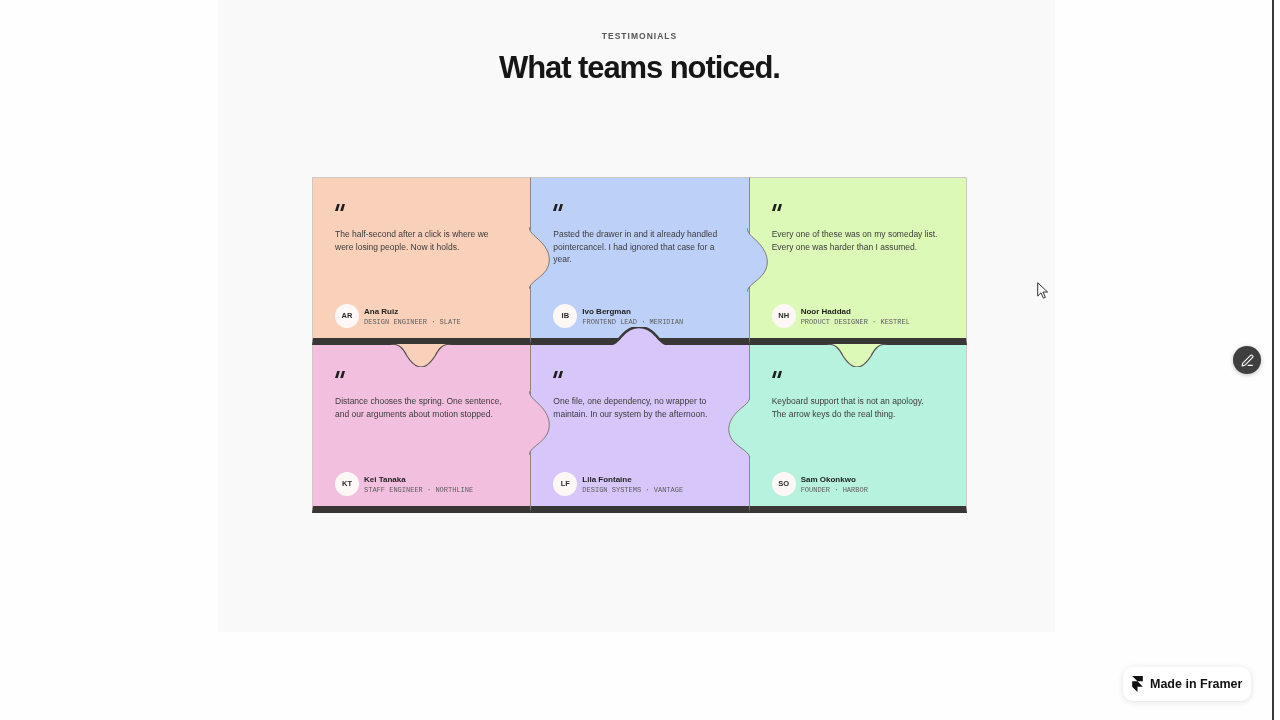 The width and height of the screenshot is (1280, 720). Describe the element at coordinates (607, 479) in the screenshot. I see `author-name: Lila Fontaine` at that location.